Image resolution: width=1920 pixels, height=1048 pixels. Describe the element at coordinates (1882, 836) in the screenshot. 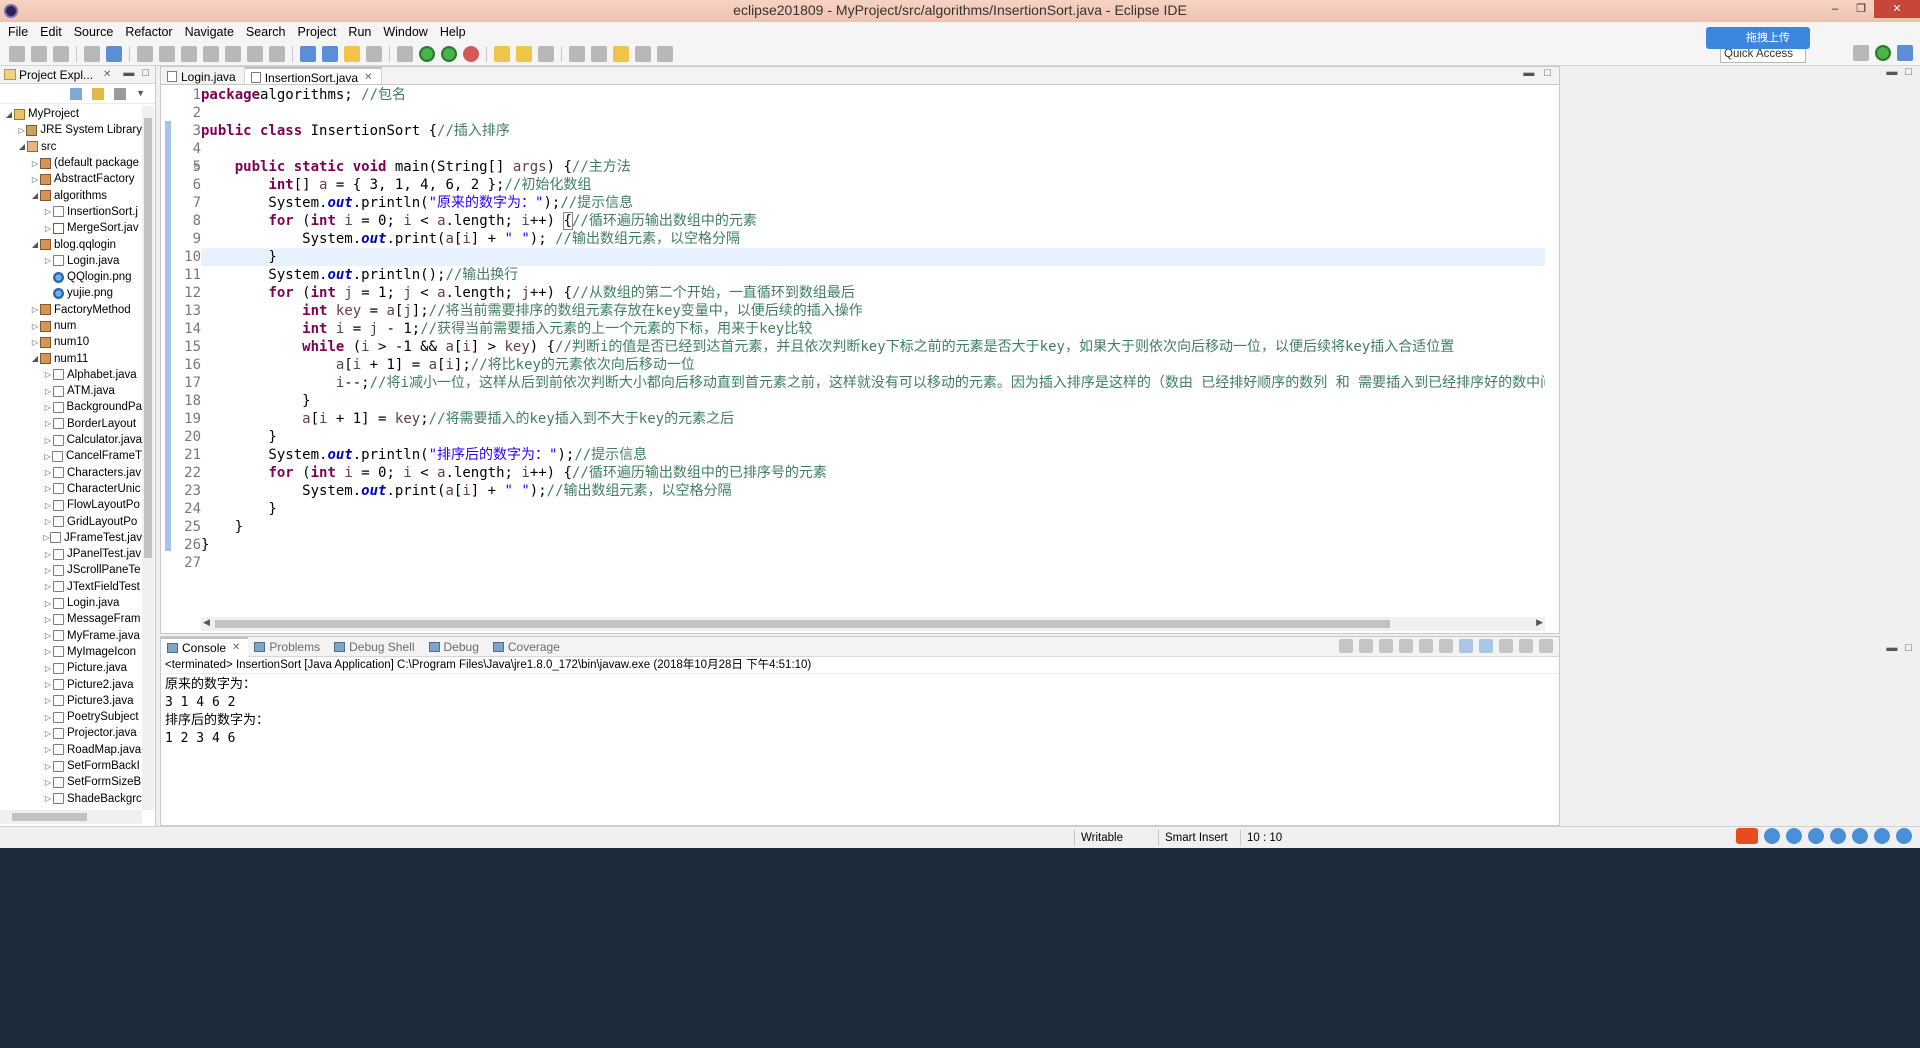

I see `skin-icon` at that location.